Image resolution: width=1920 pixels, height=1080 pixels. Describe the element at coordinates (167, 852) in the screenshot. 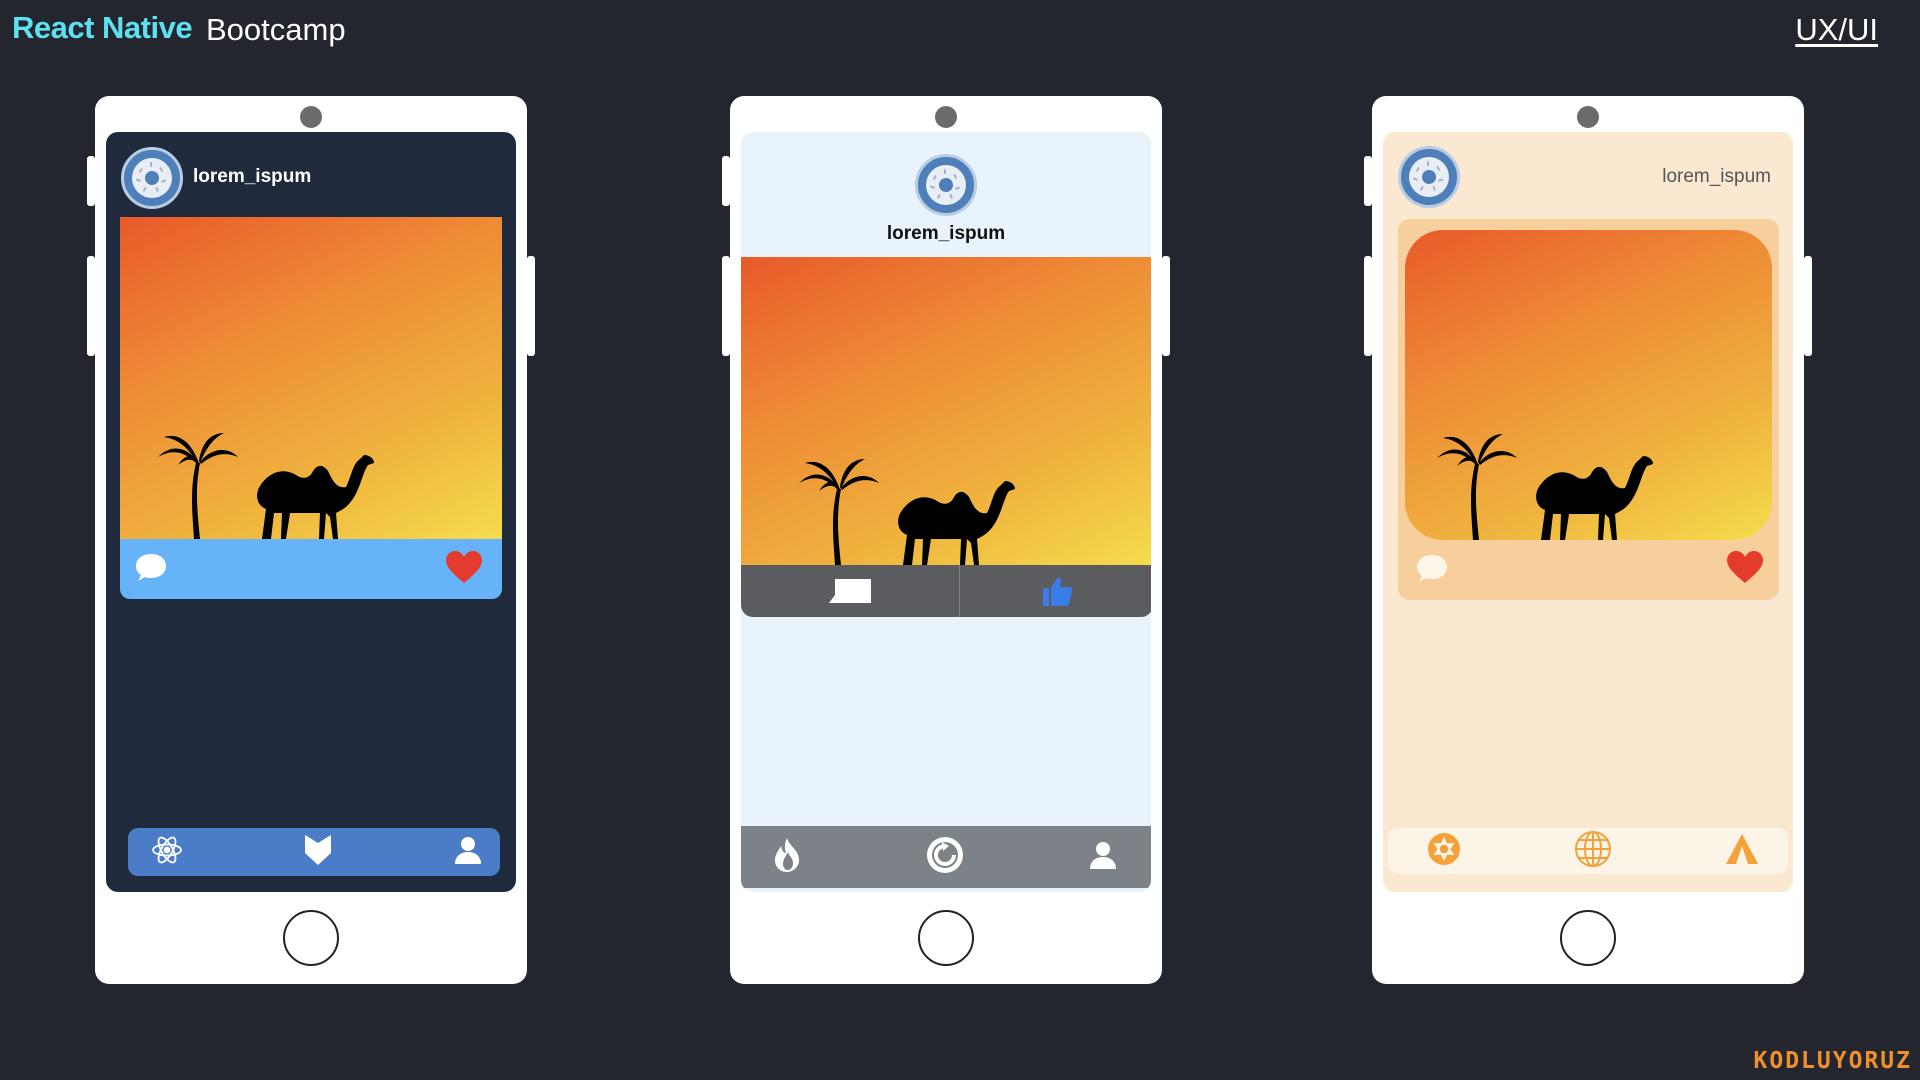

I see `atom-icon` at that location.